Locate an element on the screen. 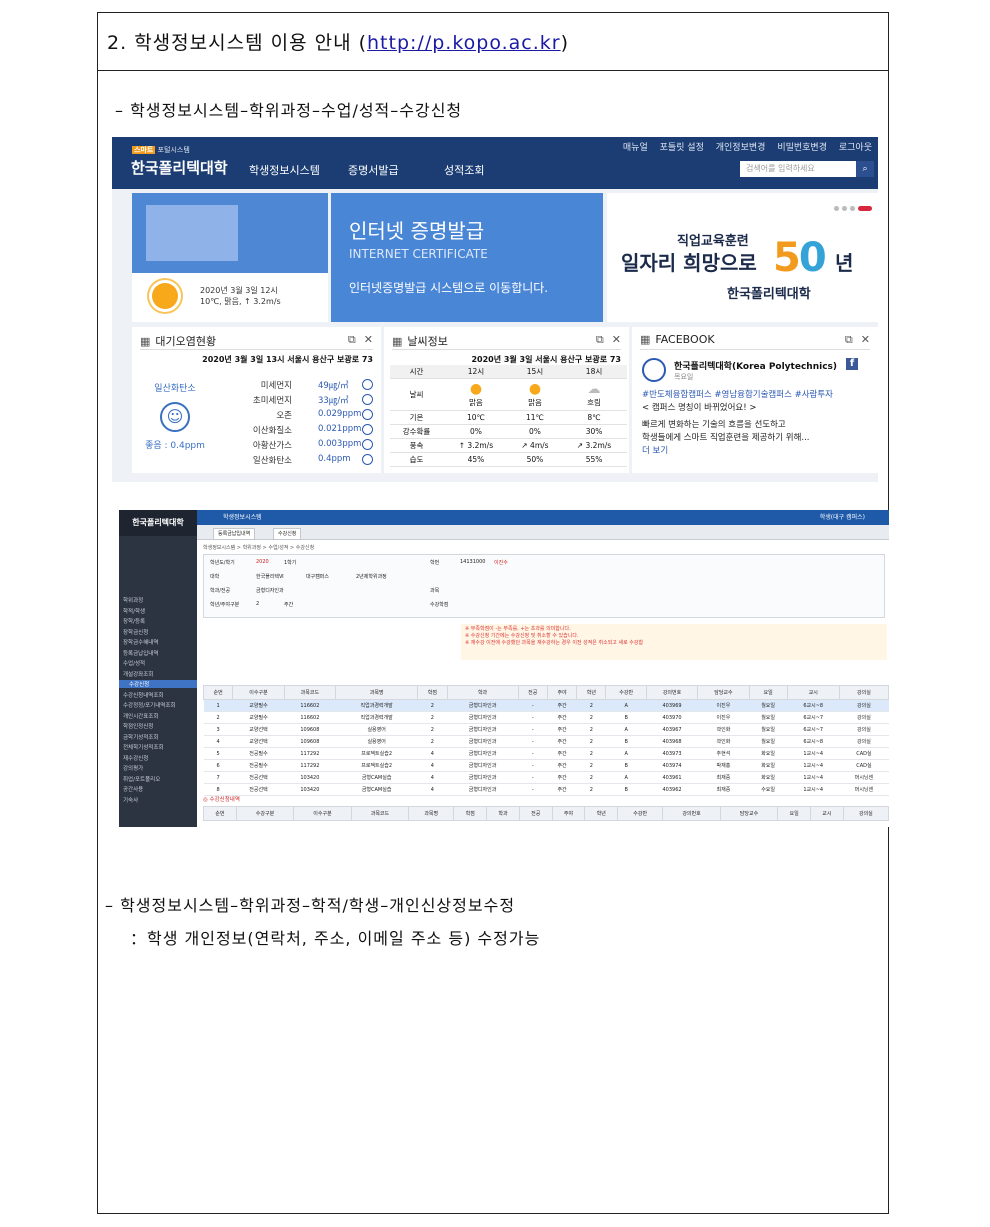 The height and width of the screenshot is (1227, 990). tab-payment: 등록금납입내역 is located at coordinates (234, 534).